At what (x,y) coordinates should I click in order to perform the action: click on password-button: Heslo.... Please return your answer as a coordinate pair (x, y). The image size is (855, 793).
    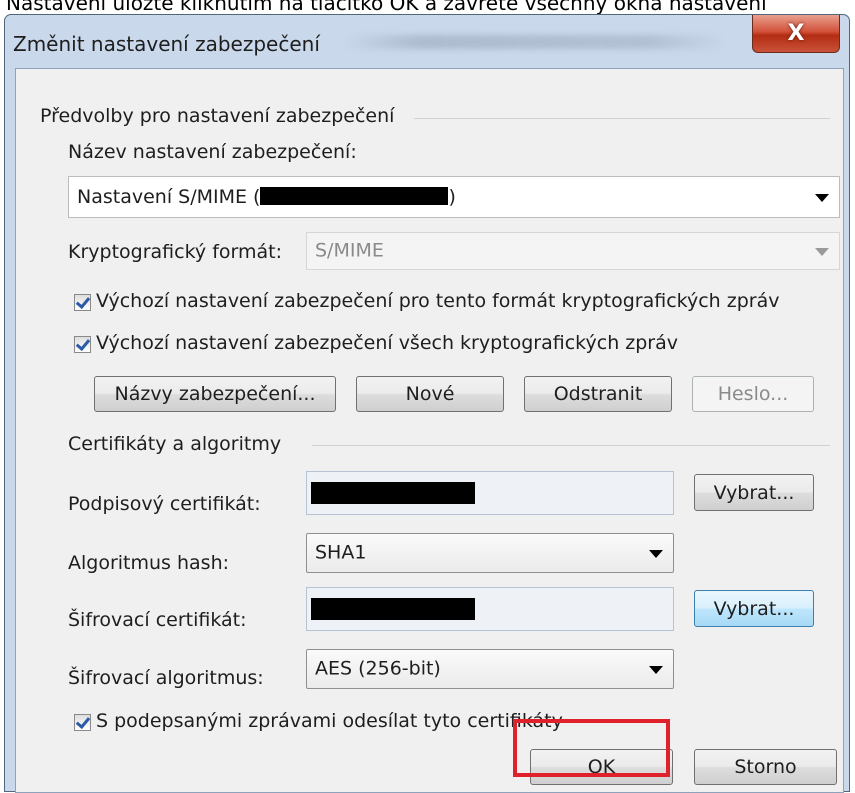
    Looking at the image, I should click on (753, 394).